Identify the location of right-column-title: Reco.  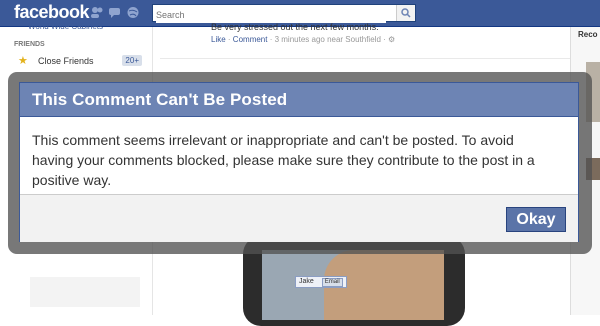
(588, 34).